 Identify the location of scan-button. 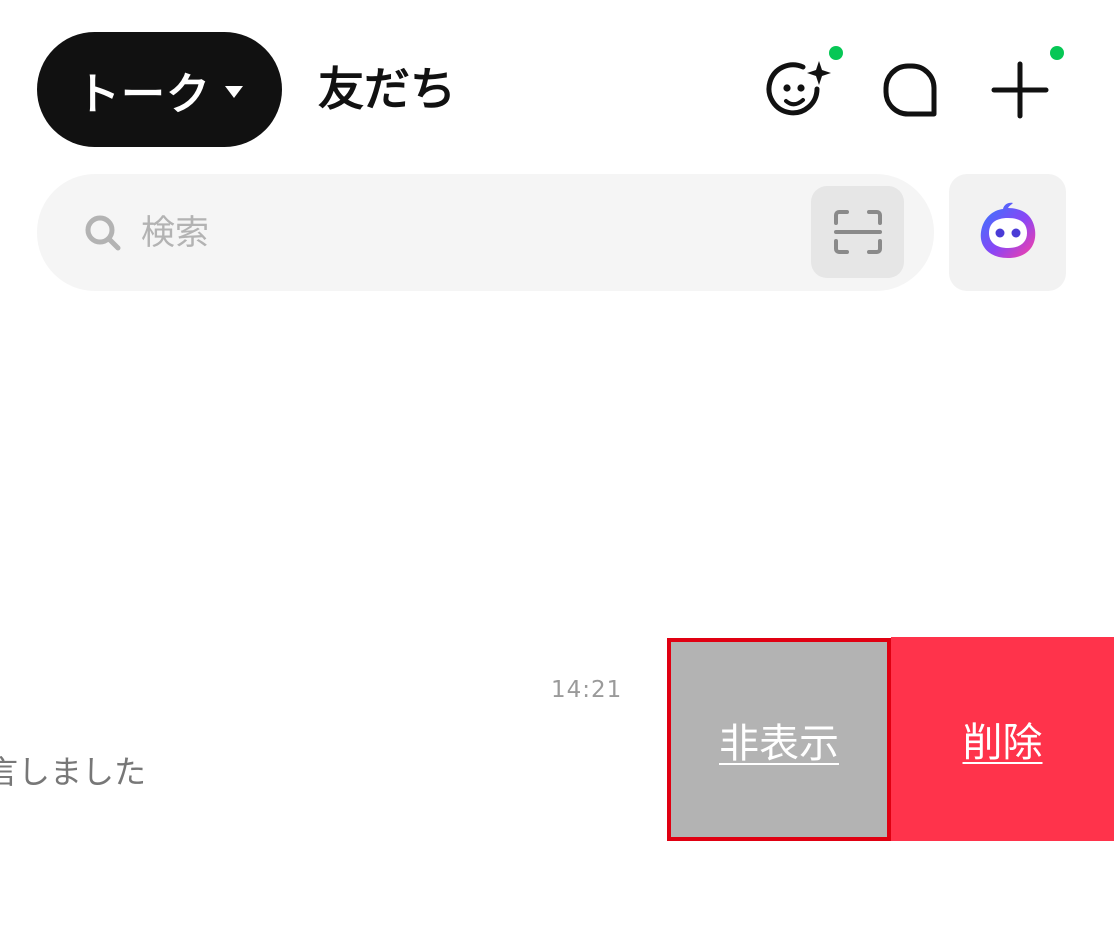
(857, 232).